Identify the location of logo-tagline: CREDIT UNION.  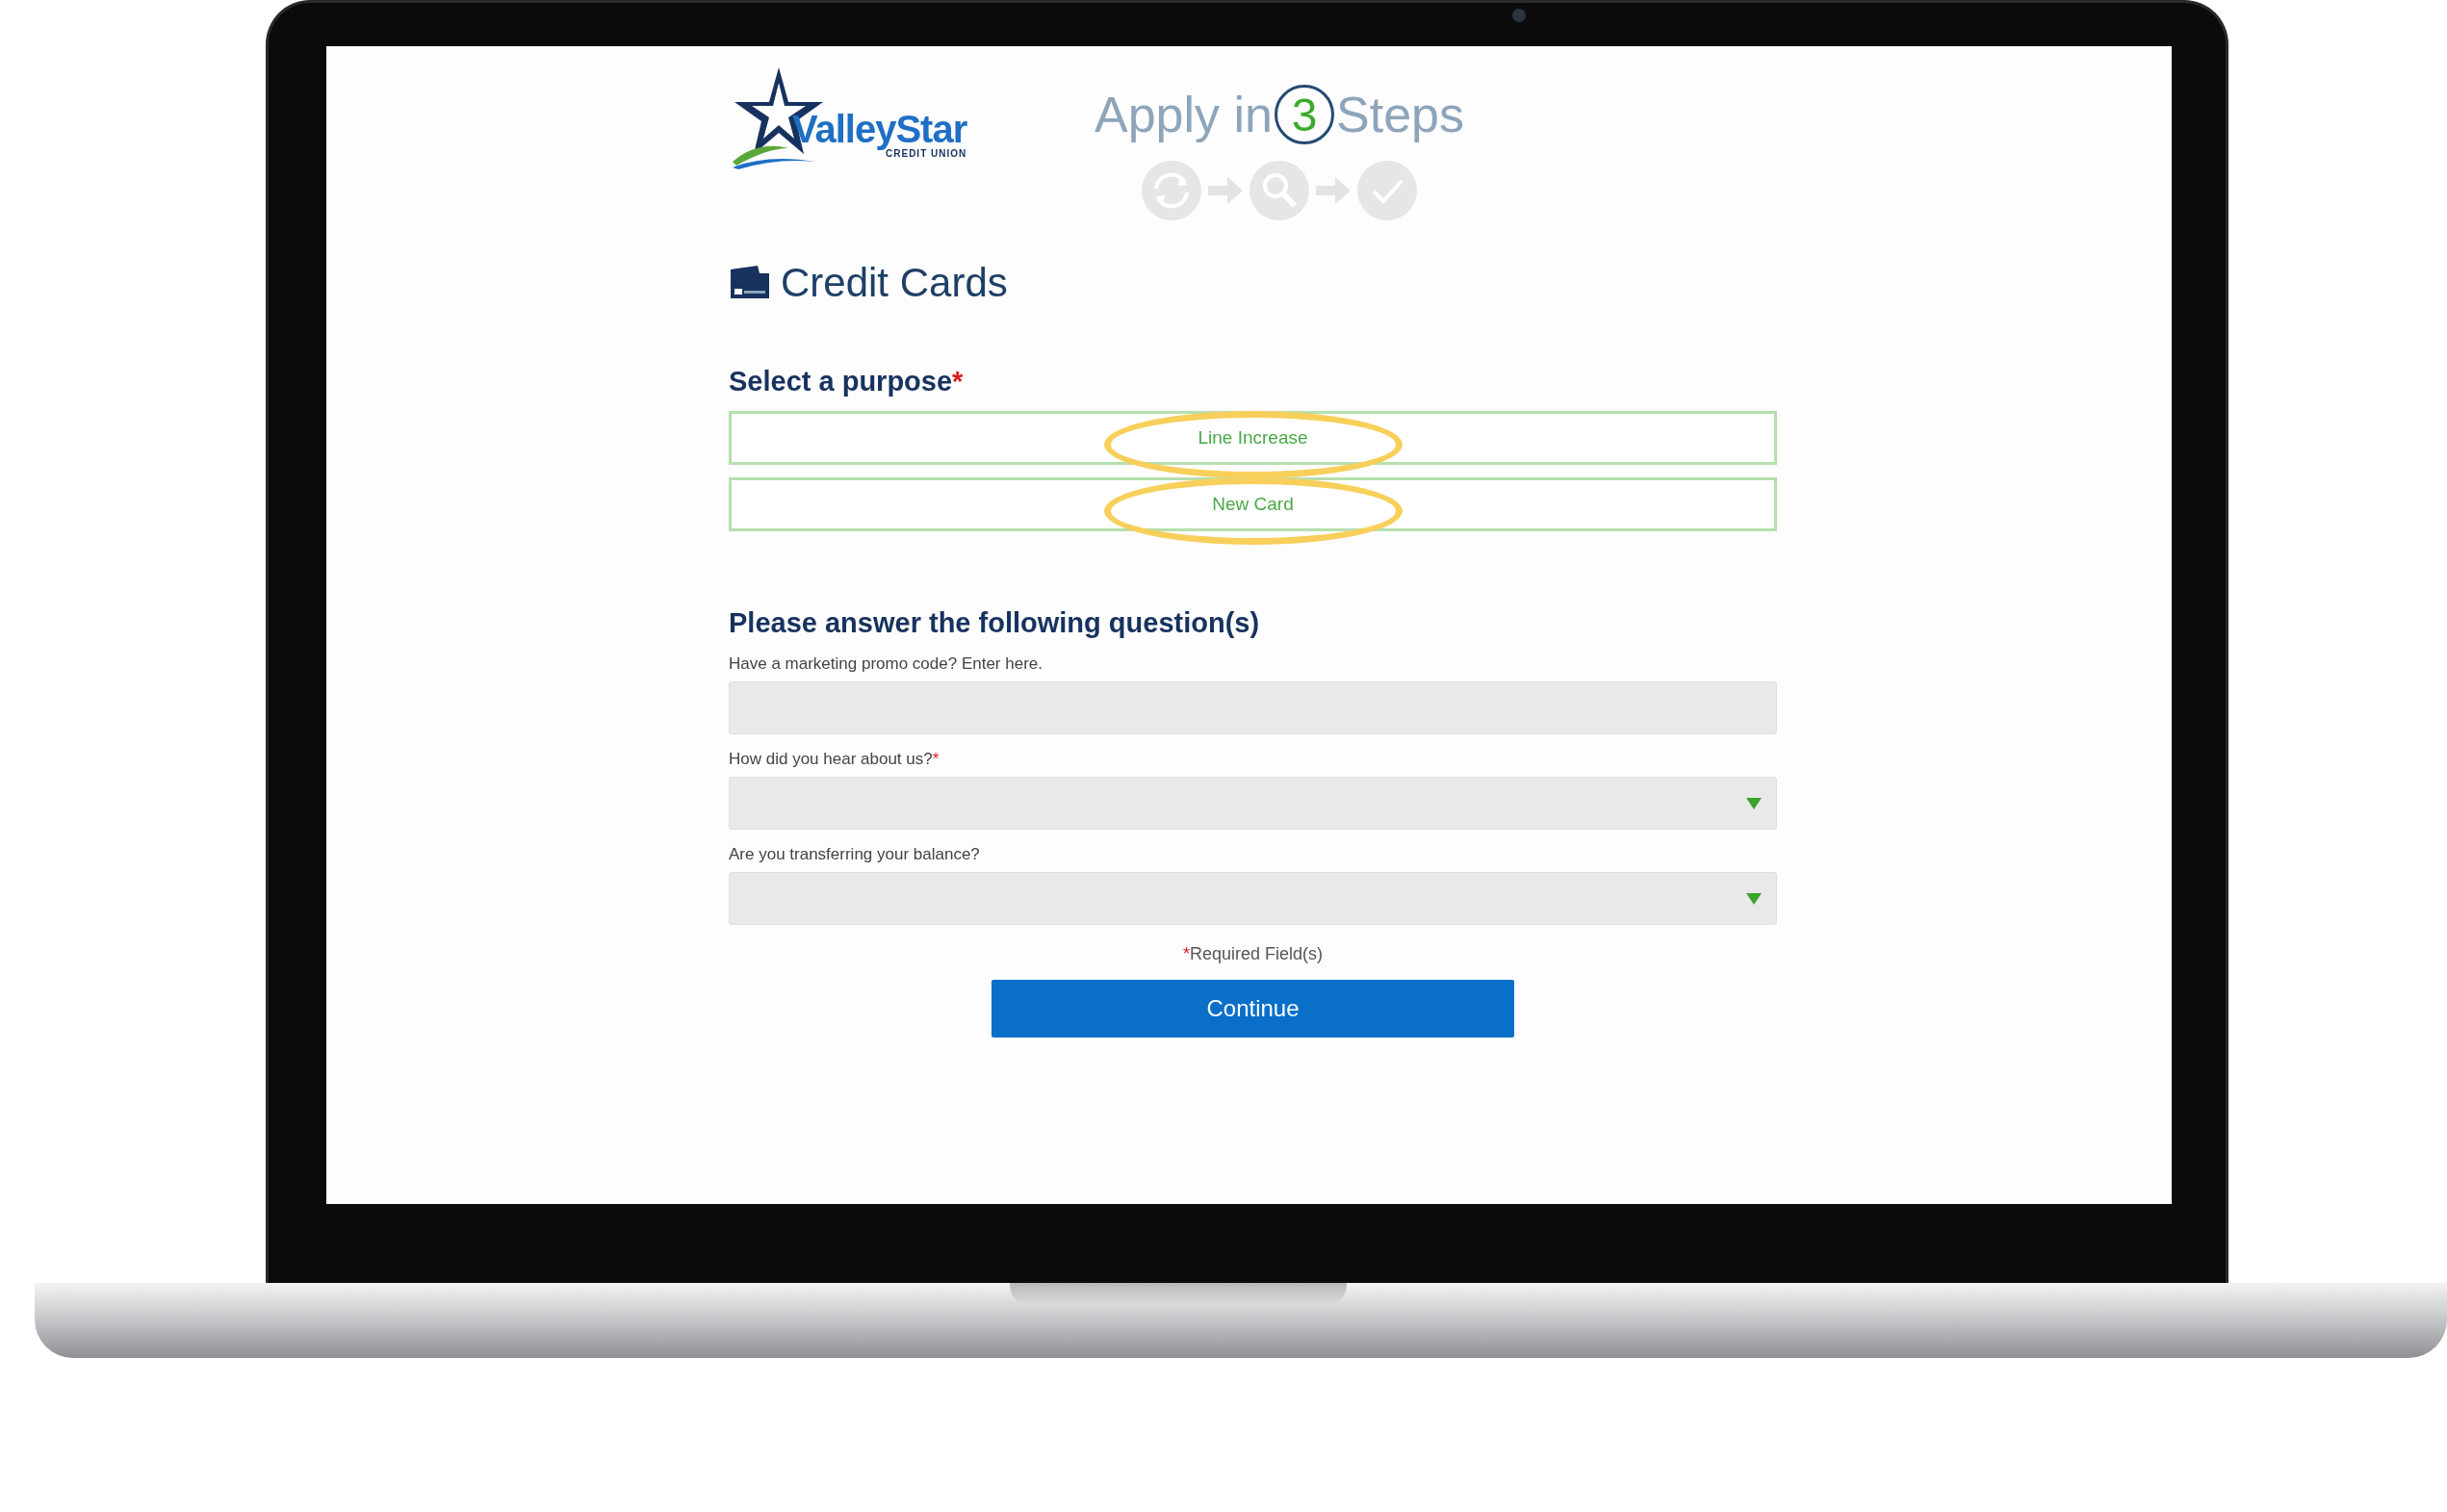
(926, 154).